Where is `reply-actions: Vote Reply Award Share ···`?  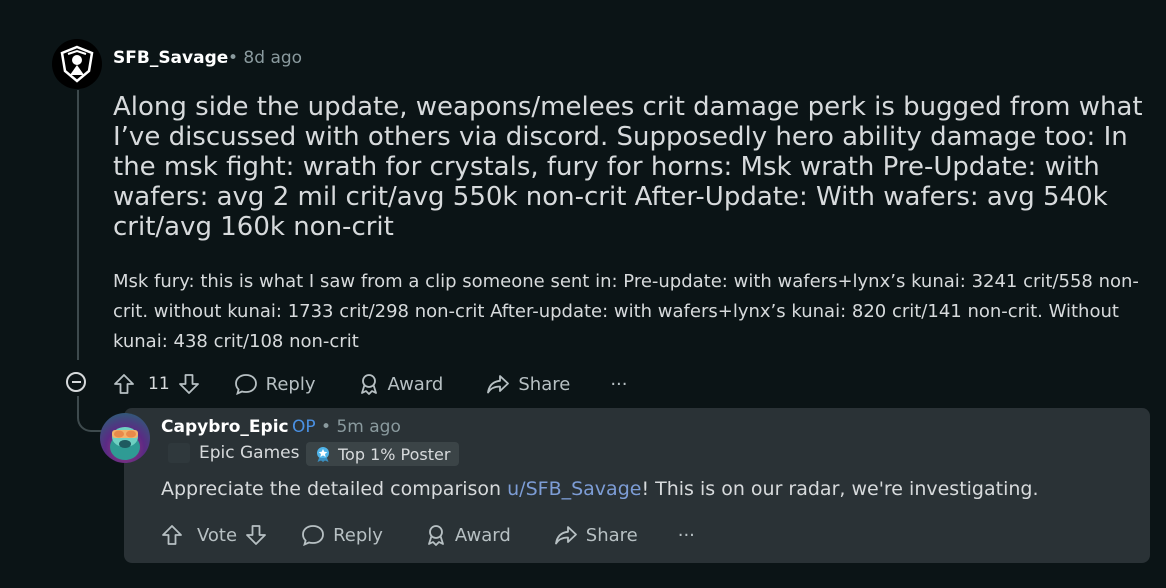 reply-actions: Vote Reply Award Share ··· is located at coordinates (428, 535).